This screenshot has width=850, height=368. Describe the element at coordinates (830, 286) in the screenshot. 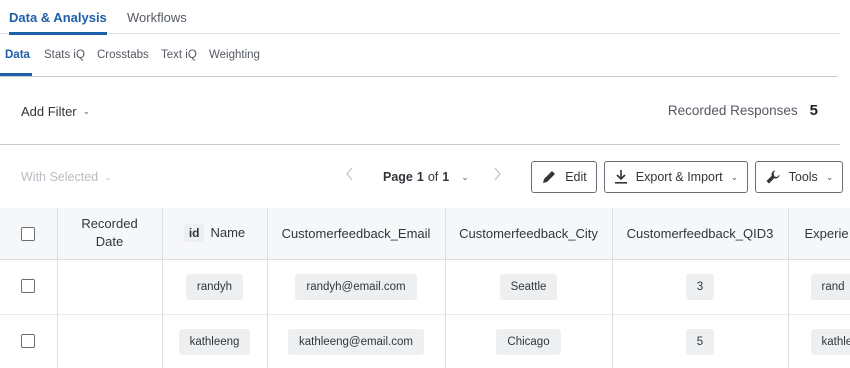

I see `experience-value: rand` at that location.